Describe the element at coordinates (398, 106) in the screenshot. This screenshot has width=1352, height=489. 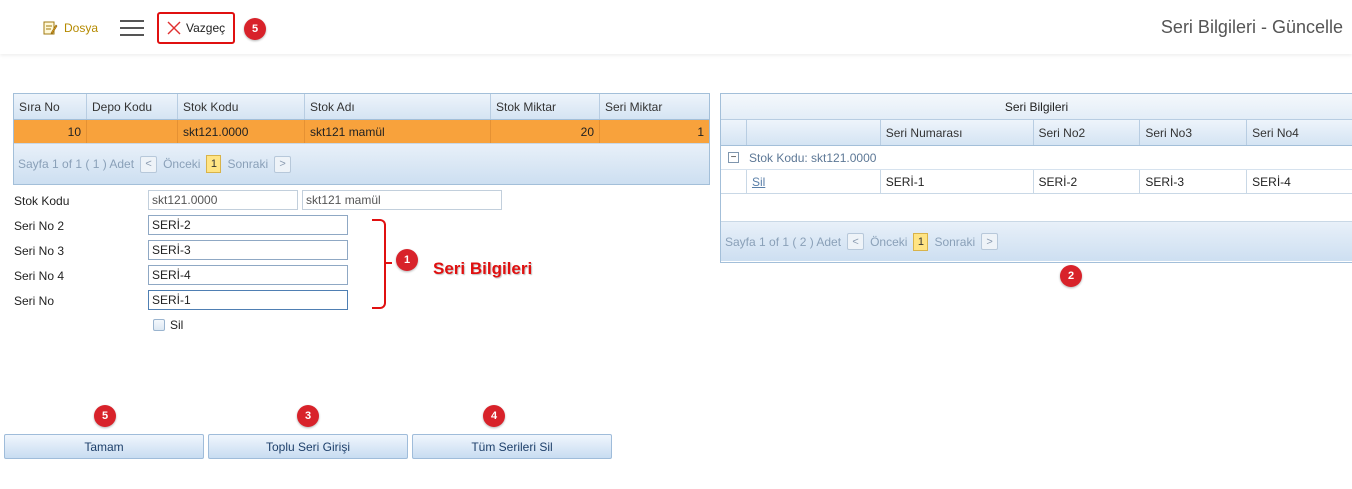
I see `column-header: Stok Adı` at that location.